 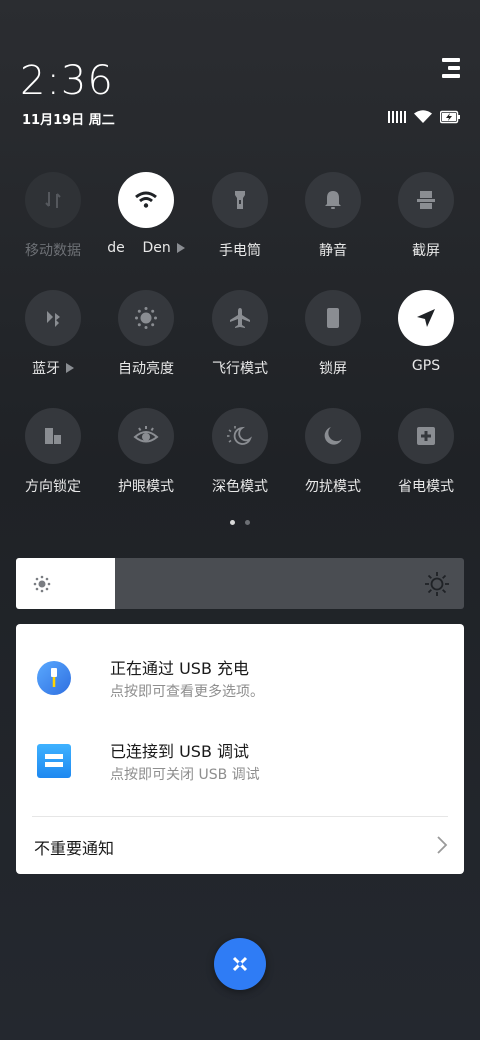 I want to click on toggle-label: 自动亮度, so click(x=146, y=369).